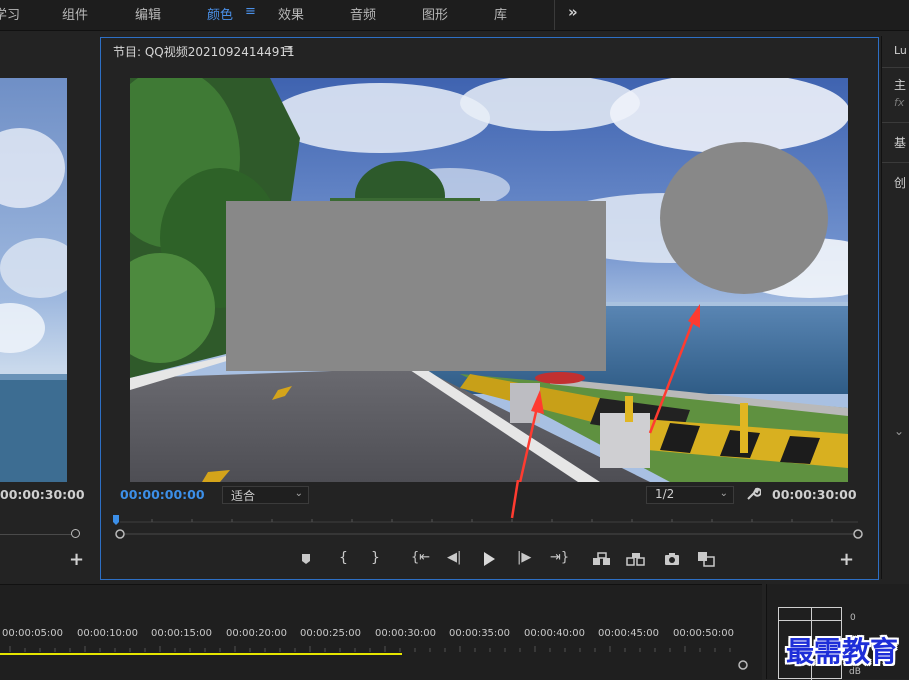  What do you see at coordinates (900, 85) in the screenshot?
I see `lumetri-main-label: 主` at bounding box center [900, 85].